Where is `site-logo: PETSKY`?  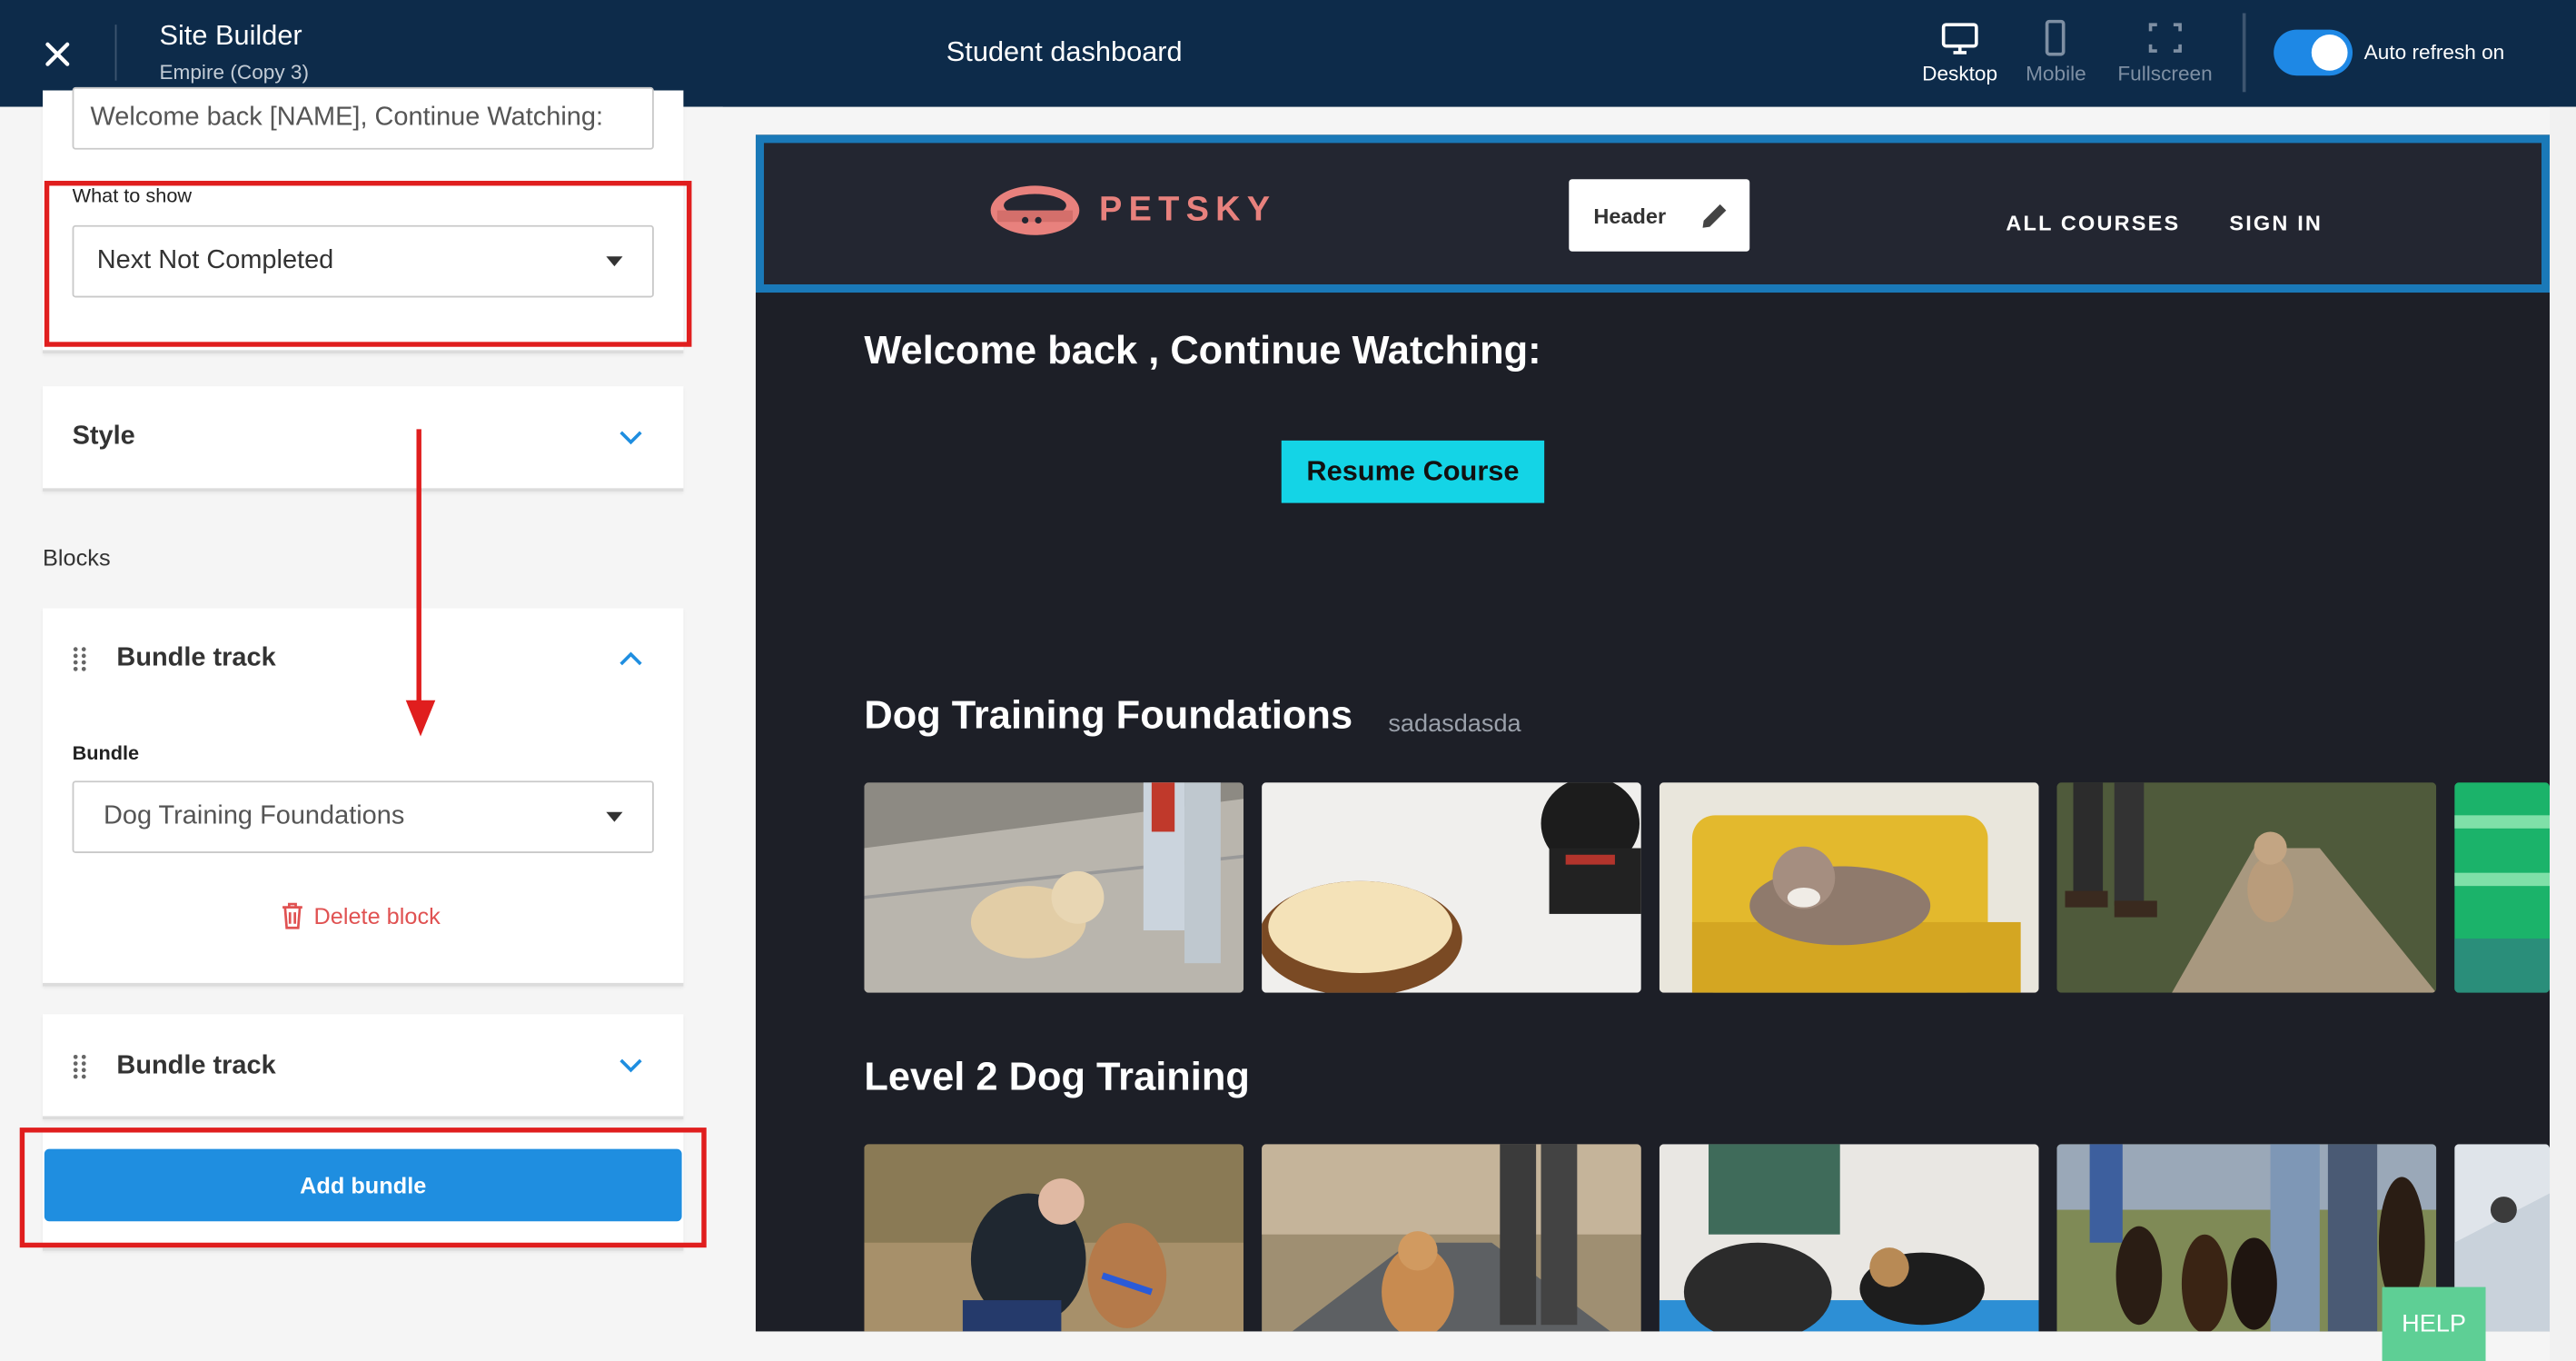 site-logo: PETSKY is located at coordinates (1131, 211).